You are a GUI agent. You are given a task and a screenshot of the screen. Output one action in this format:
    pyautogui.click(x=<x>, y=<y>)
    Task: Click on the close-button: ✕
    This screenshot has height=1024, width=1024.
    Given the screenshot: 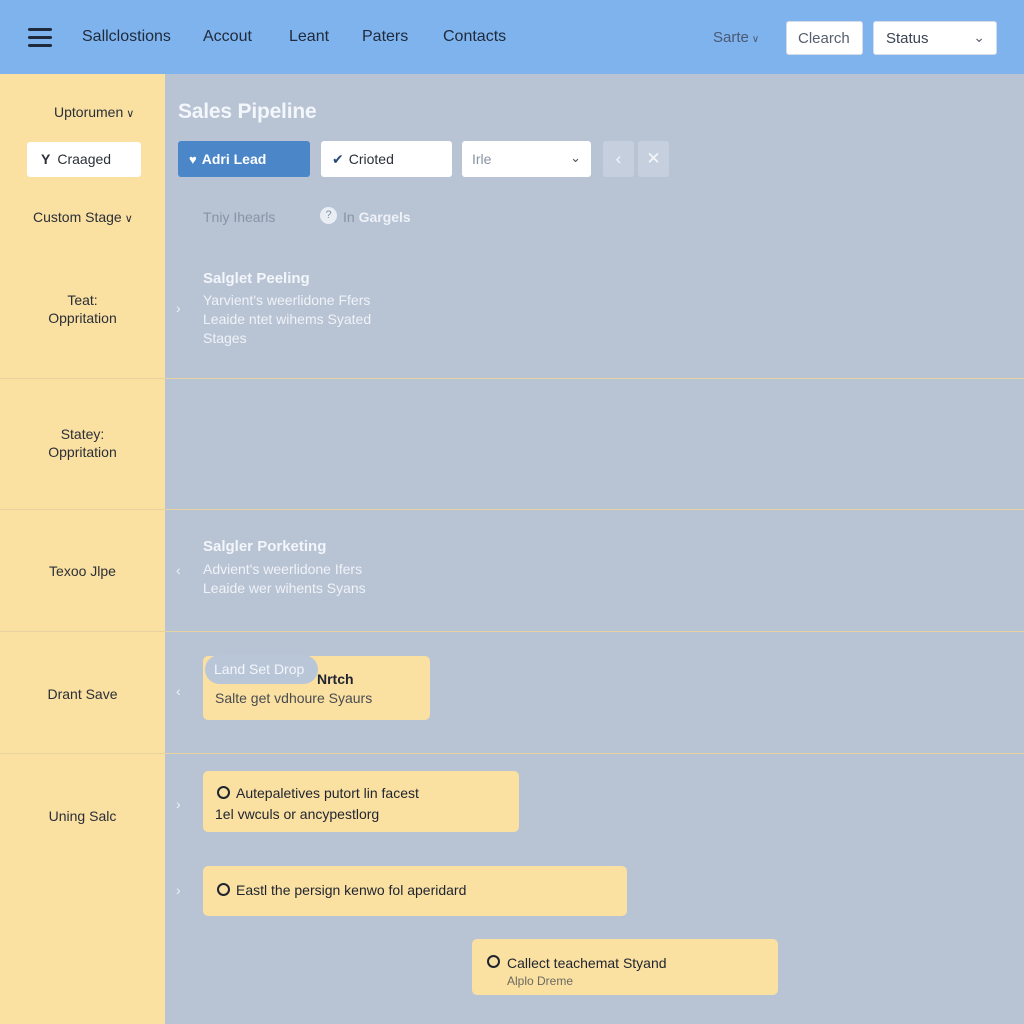 What is the action you would take?
    pyautogui.click(x=653, y=159)
    